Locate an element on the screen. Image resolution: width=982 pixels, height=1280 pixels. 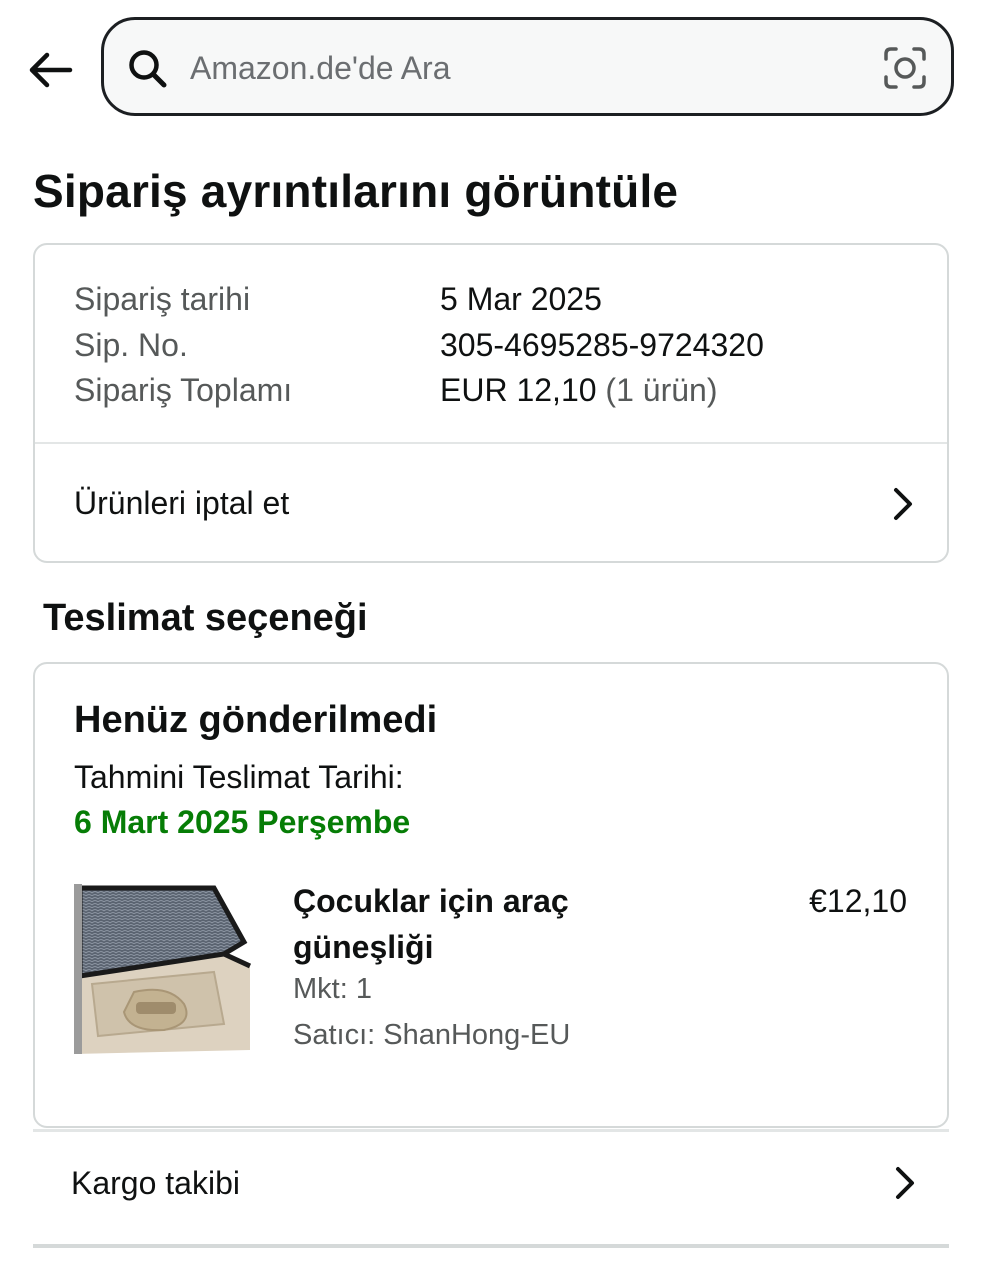
back-button is located at coordinates (50, 70).